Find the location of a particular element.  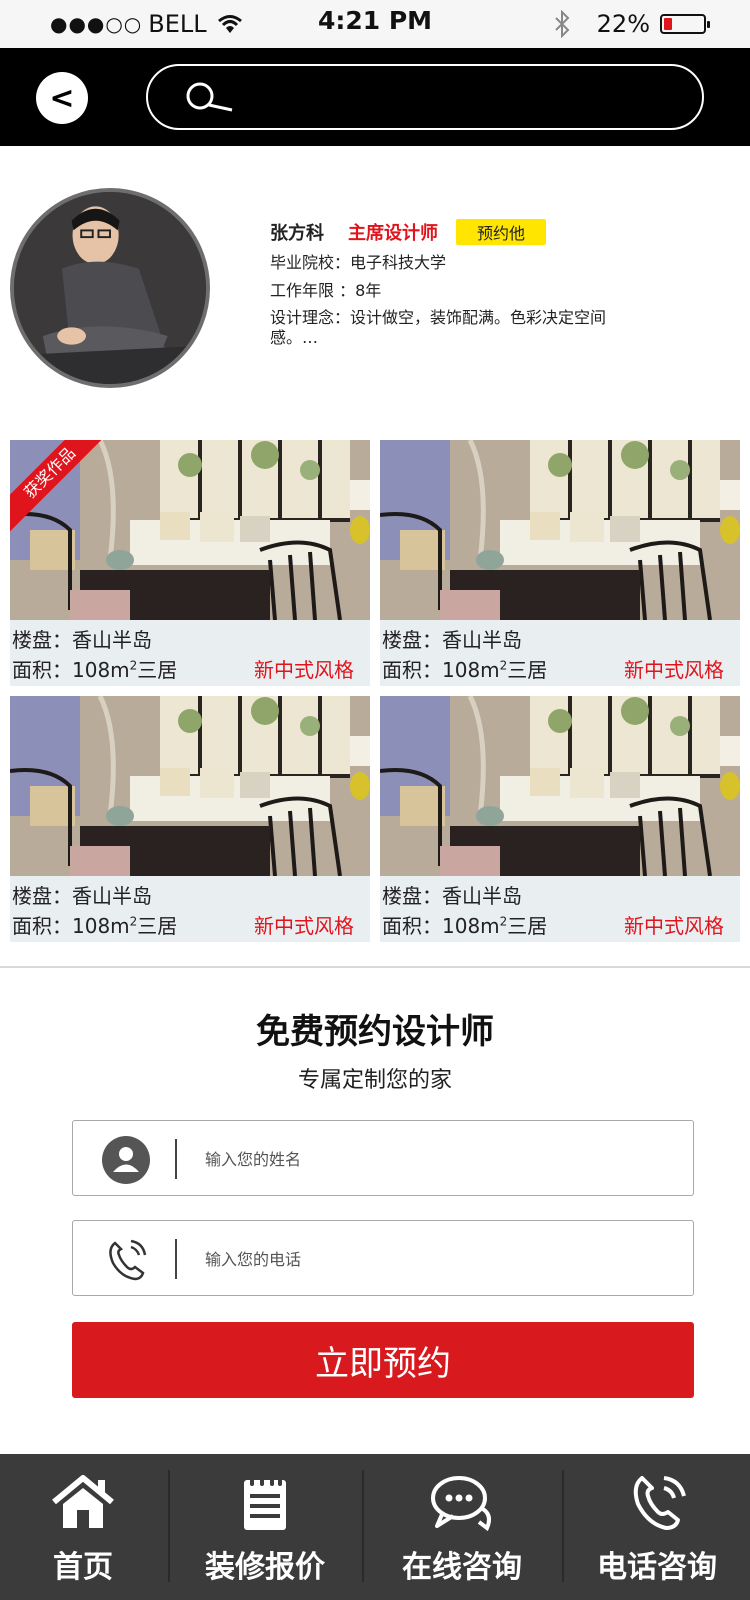

book-designer-button: 预约他 is located at coordinates (501, 232).